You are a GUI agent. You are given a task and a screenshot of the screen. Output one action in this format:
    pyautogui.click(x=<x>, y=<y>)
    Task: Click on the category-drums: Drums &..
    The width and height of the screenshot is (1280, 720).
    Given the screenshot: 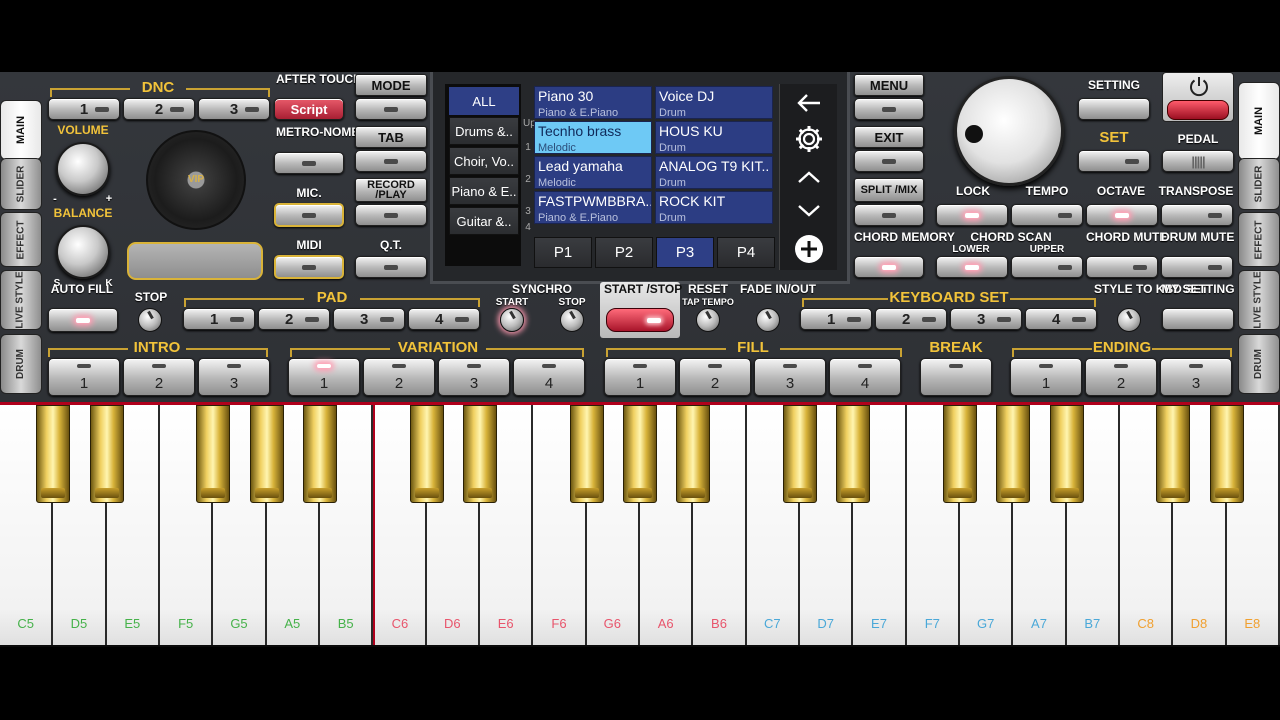 What is the action you would take?
    pyautogui.click(x=484, y=131)
    